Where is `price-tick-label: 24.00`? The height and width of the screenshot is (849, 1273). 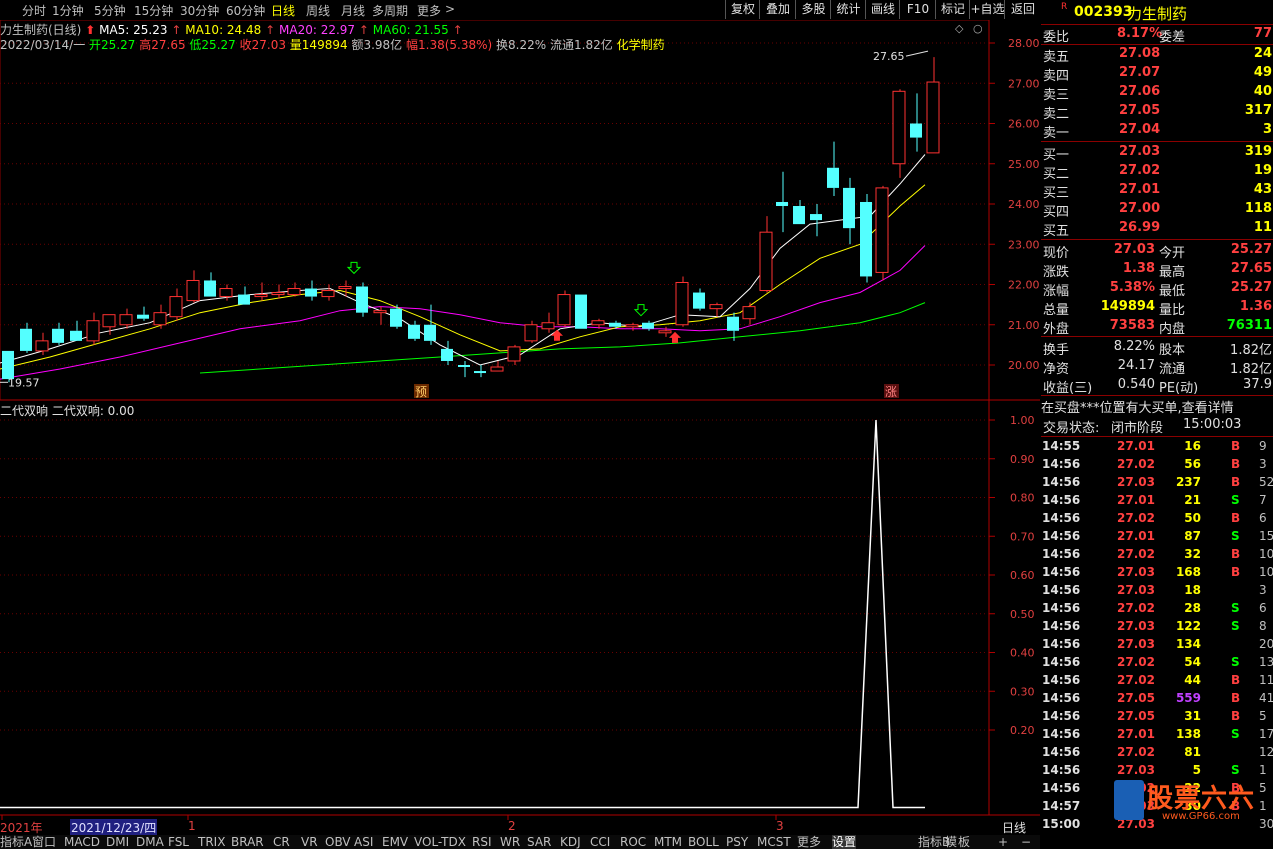
price-tick-label: 24.00 is located at coordinates (1024, 204).